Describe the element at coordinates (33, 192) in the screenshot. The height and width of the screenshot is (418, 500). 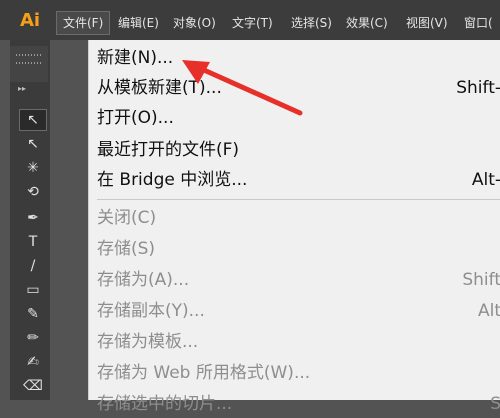
I see `lasso-tool-icon: ⟲` at that location.